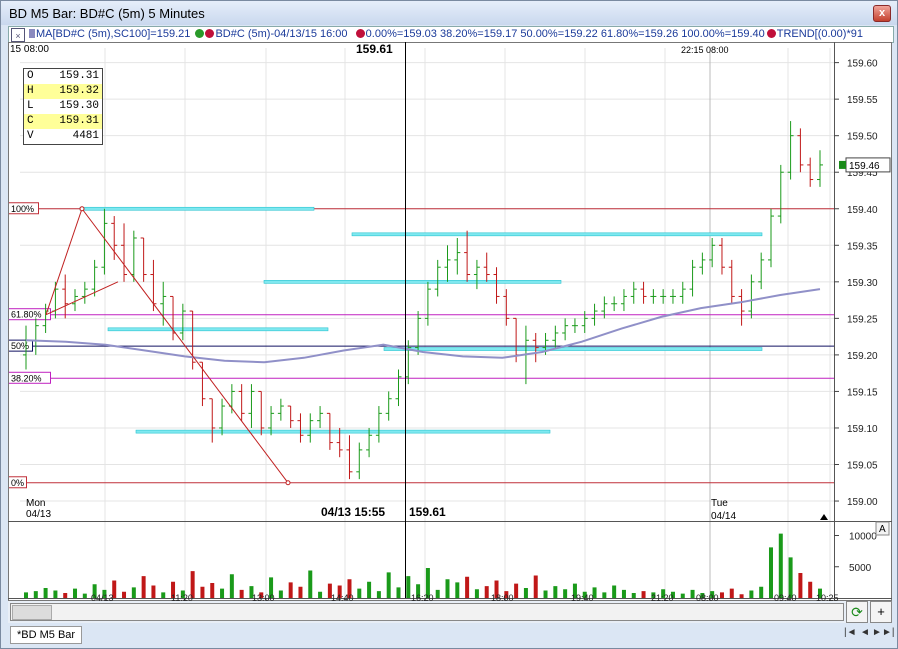 Image resolution: width=898 pixels, height=649 pixels. I want to click on horizontal-scrollbar, so click(427, 612).